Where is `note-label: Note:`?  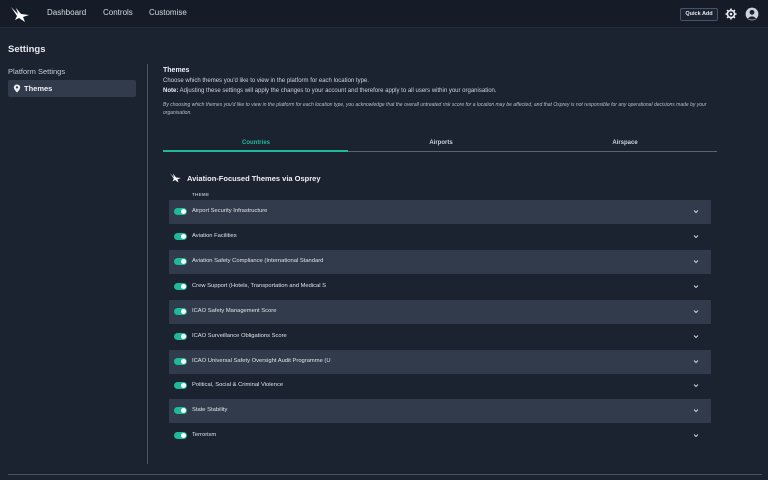 note-label: Note: is located at coordinates (171, 91).